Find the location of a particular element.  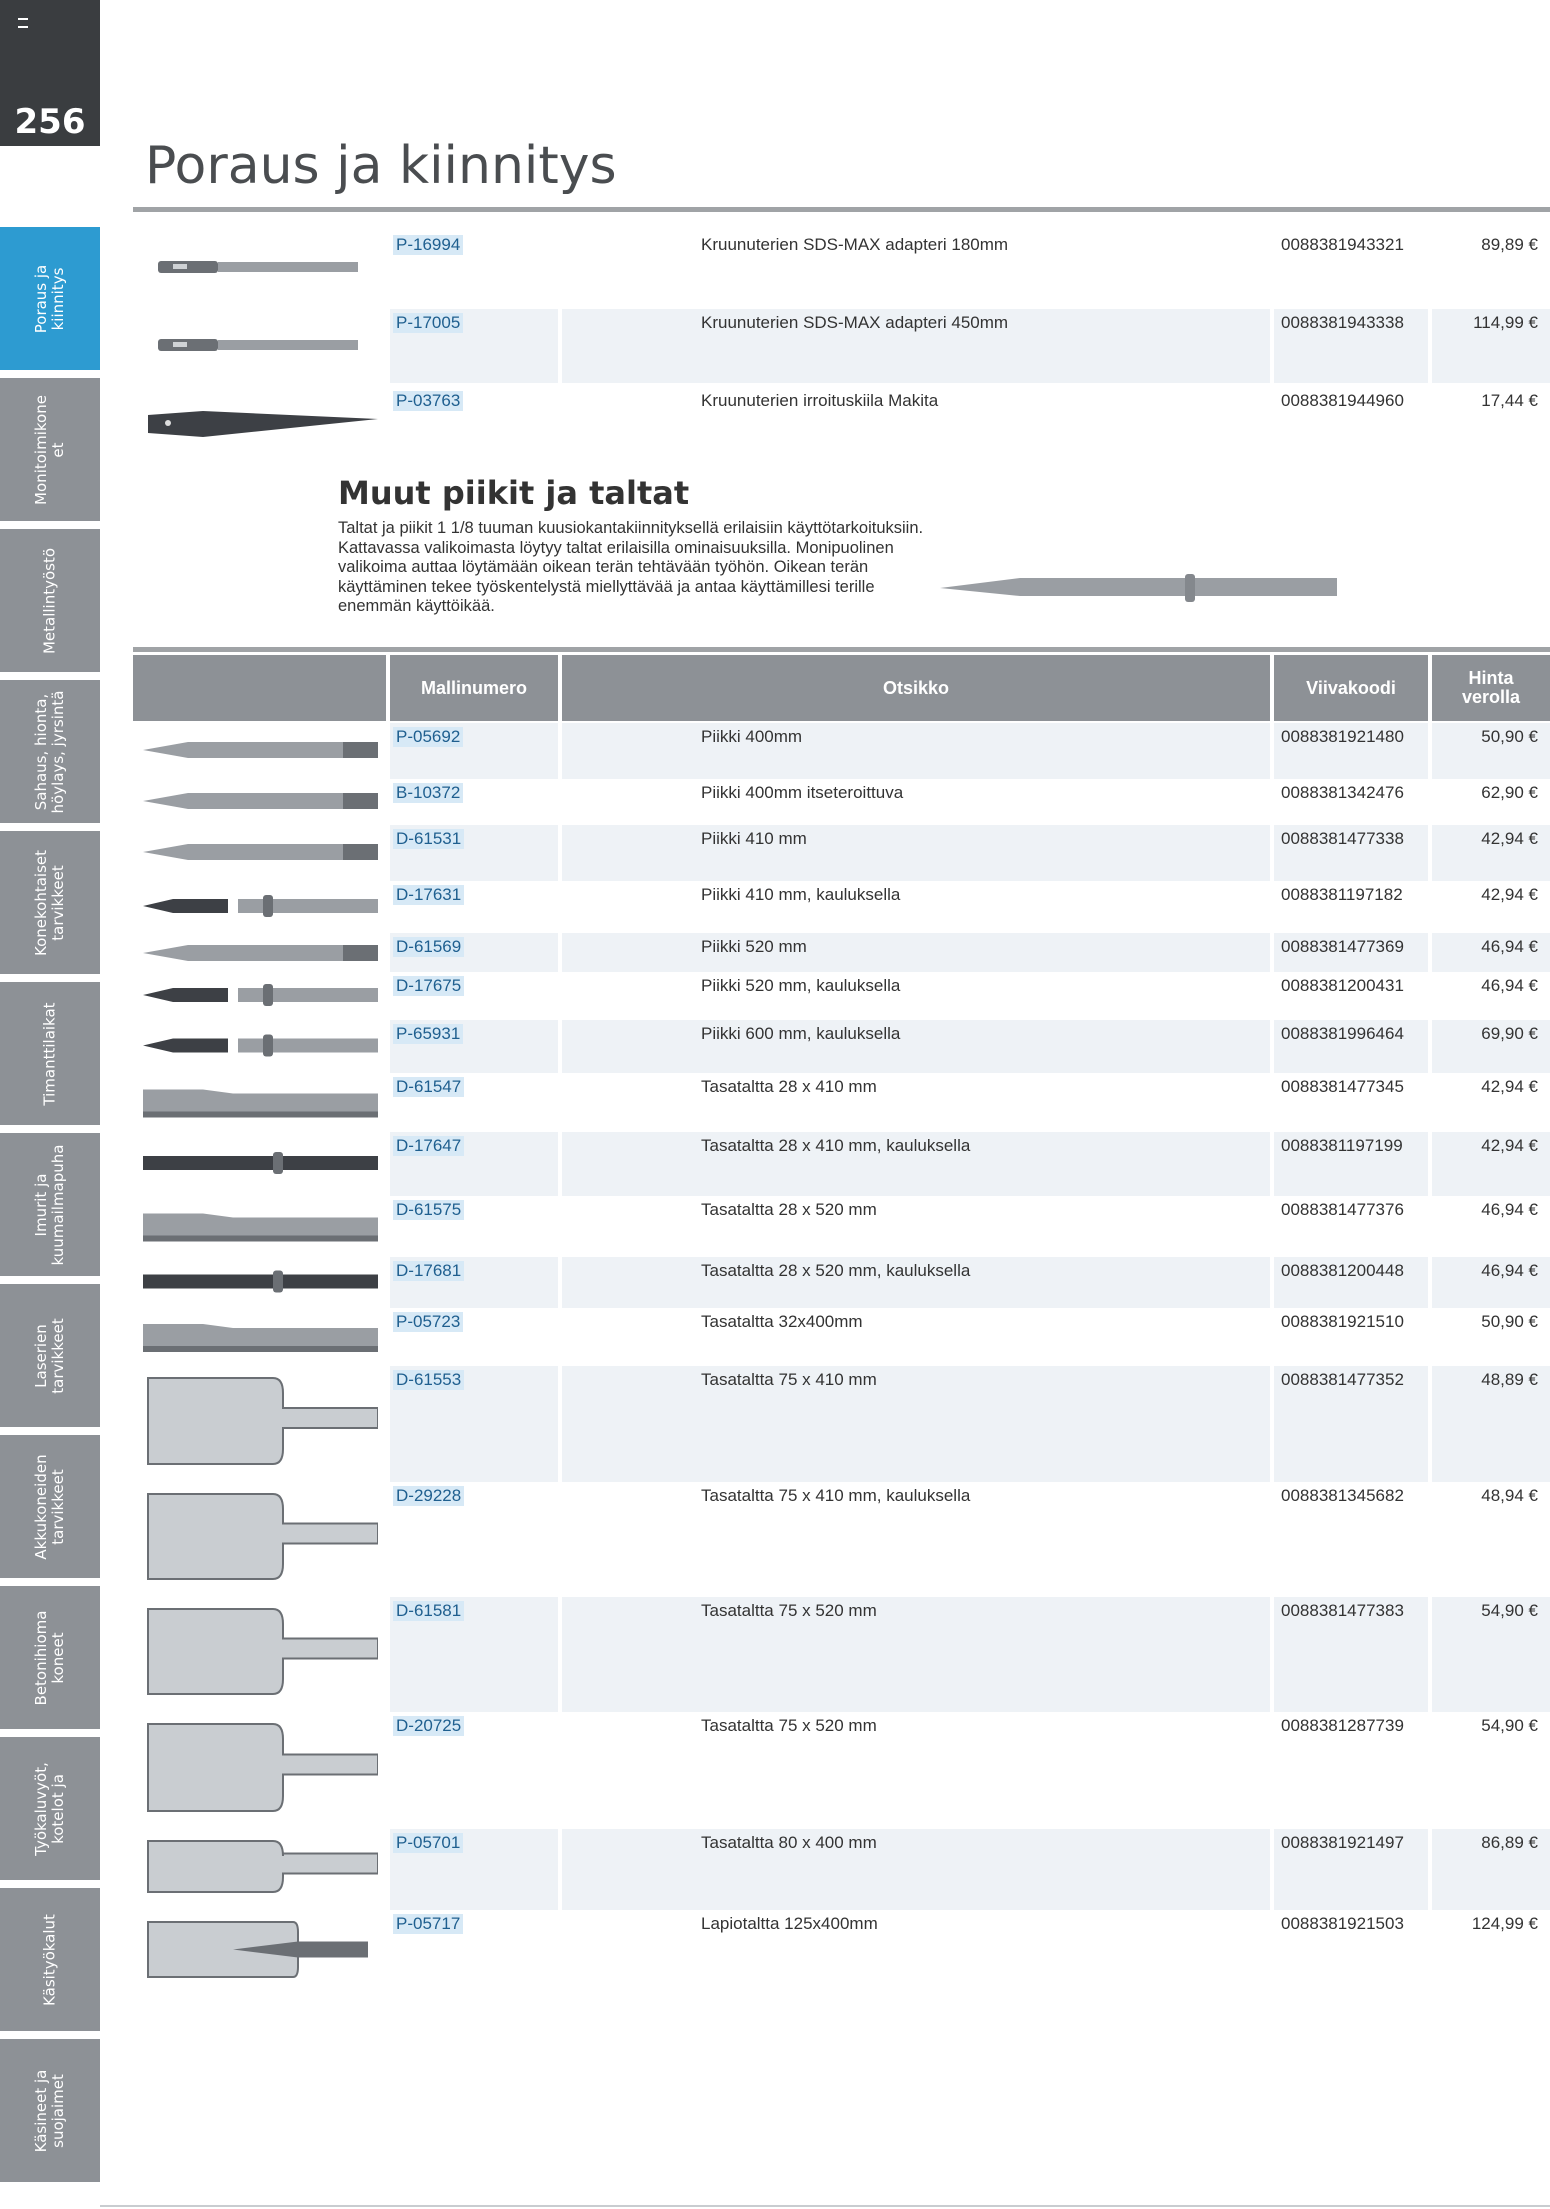

table-row: P-05692 Piikki 400mm 0088381921480 50,90 € is located at coordinates (841, 751).